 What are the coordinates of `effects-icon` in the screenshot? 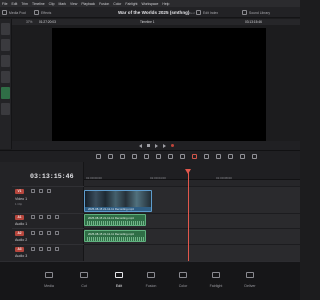 It's located at (36, 12).